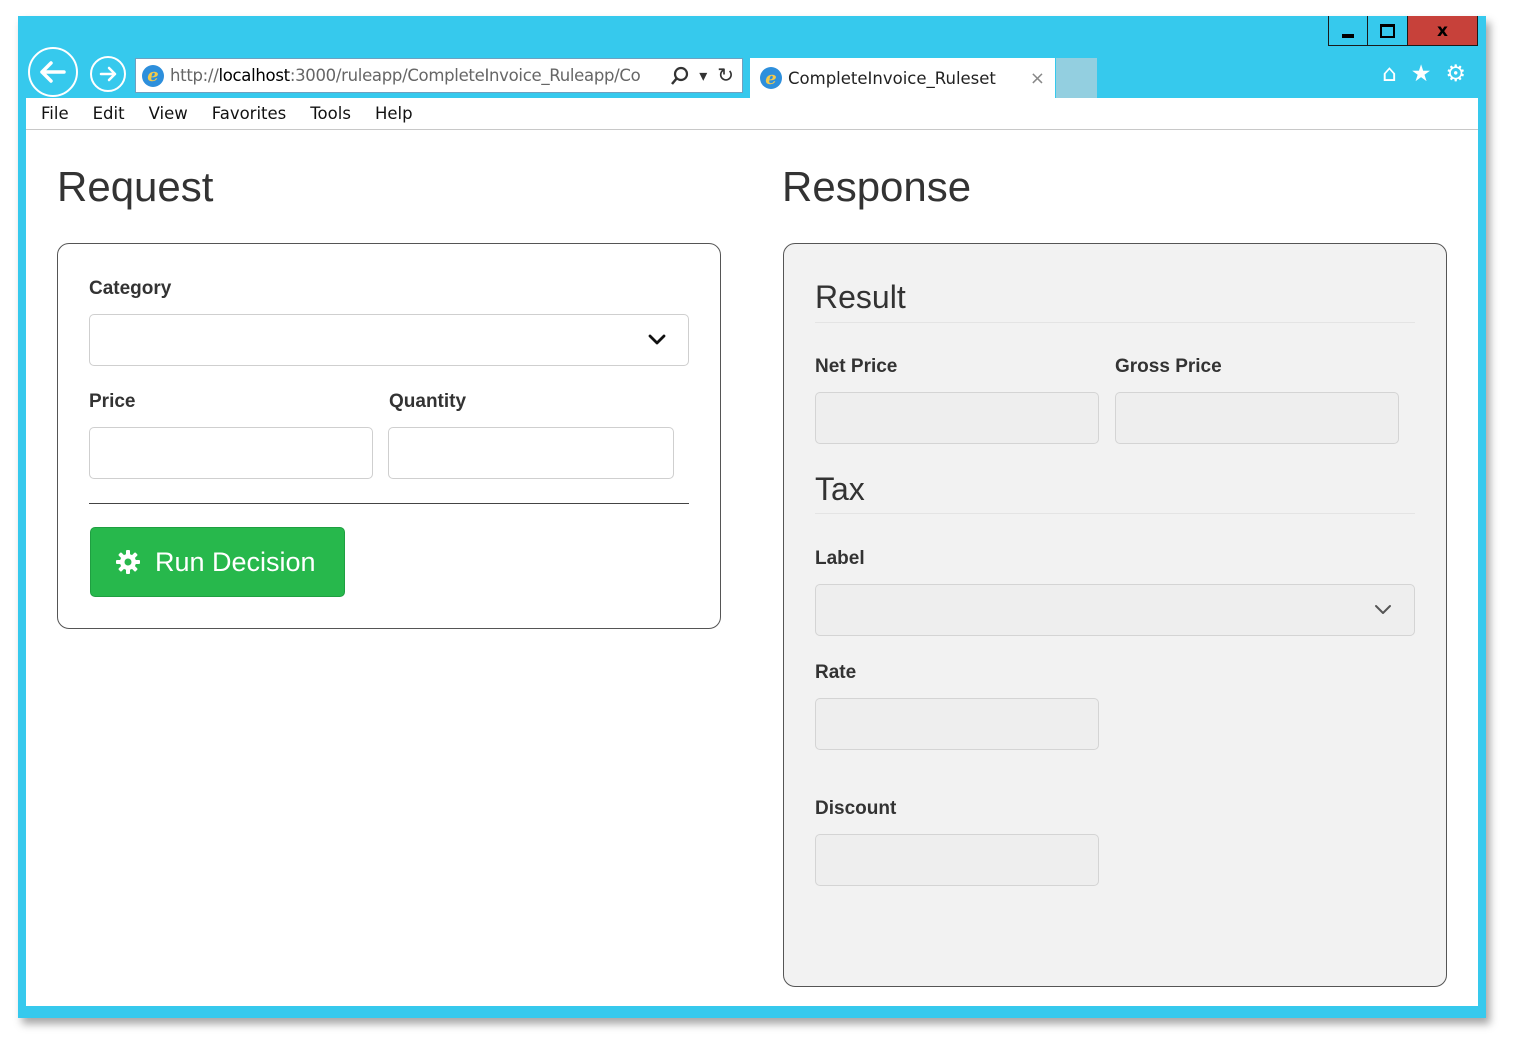 The image size is (1520, 1056). What do you see at coordinates (249, 113) in the screenshot?
I see `menu-favorites: Favorites` at bounding box center [249, 113].